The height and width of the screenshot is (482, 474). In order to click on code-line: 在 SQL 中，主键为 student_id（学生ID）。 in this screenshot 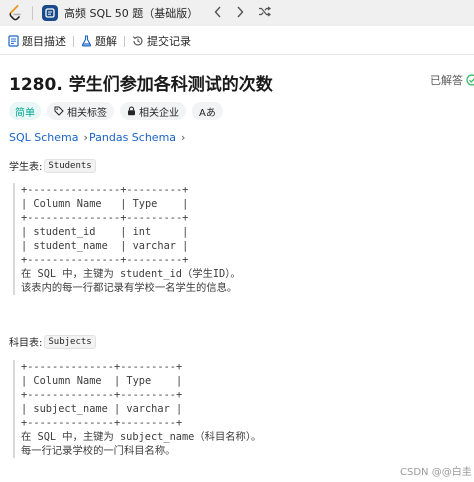, I will do `click(131, 274)`.